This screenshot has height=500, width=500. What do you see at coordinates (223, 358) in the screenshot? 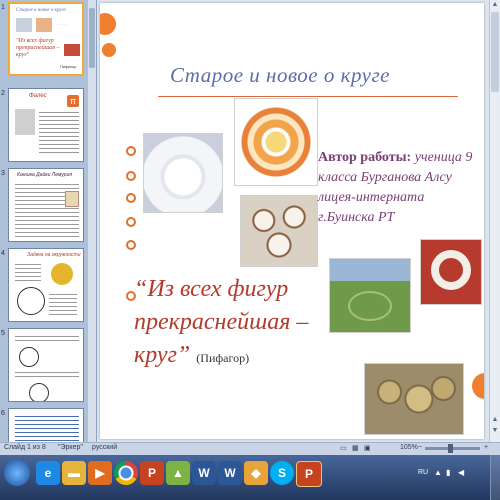
I see `quote-attribution: (Пифагор)` at bounding box center [223, 358].